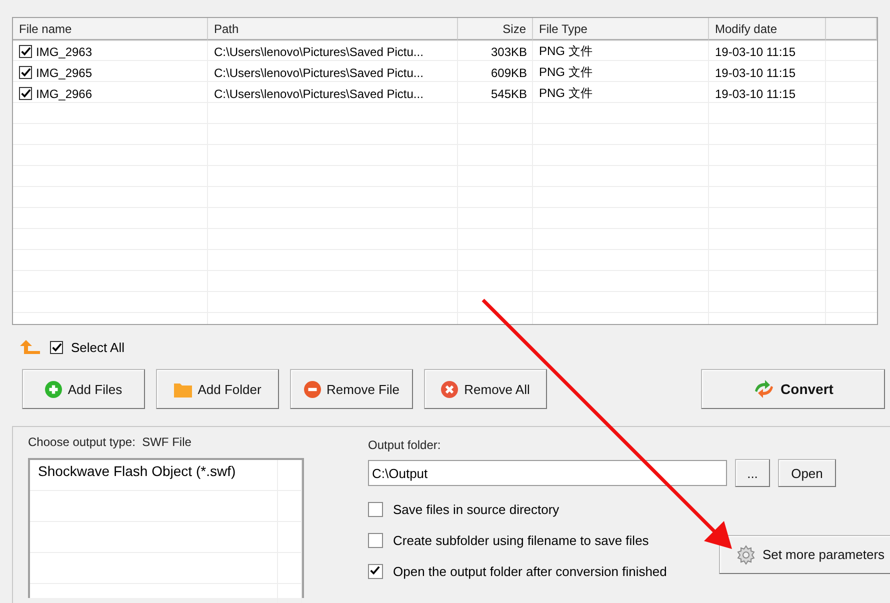 Image resolution: width=890 pixels, height=603 pixels. Describe the element at coordinates (621, 29) in the screenshot. I see `column-header: File Type` at that location.